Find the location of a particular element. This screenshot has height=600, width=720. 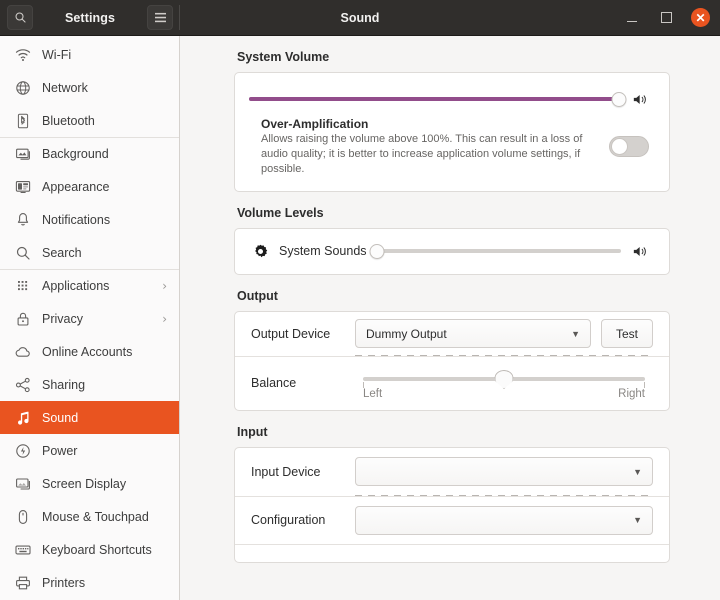

sidebar-item-sound: Sound is located at coordinates (89, 417).